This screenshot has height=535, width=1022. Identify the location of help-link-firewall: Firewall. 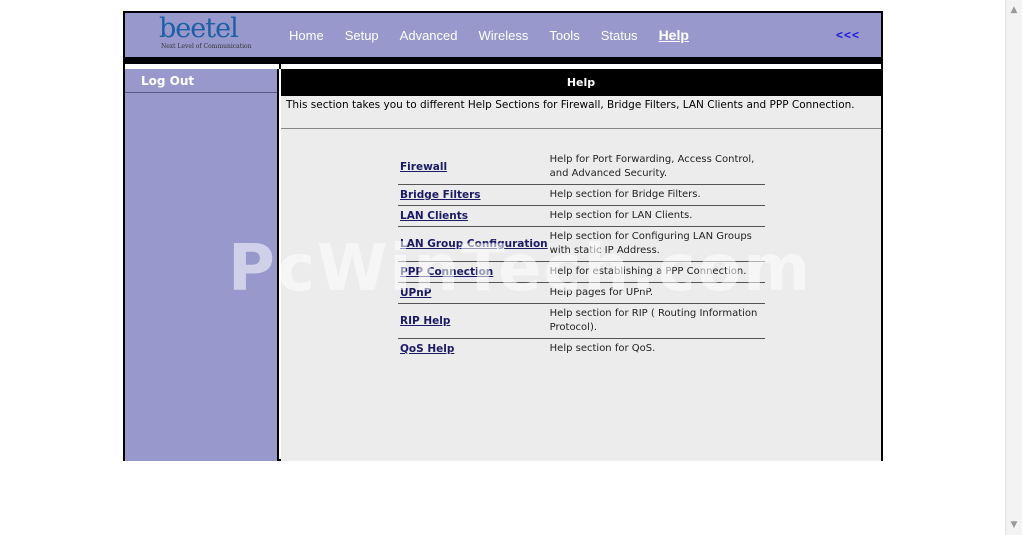
(423, 167).